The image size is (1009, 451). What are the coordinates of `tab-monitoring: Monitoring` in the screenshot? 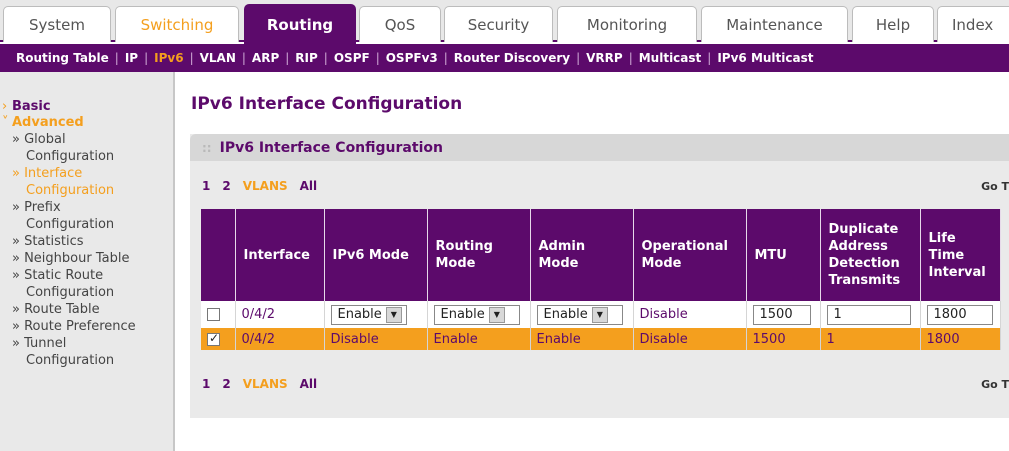 It's located at (627, 24).